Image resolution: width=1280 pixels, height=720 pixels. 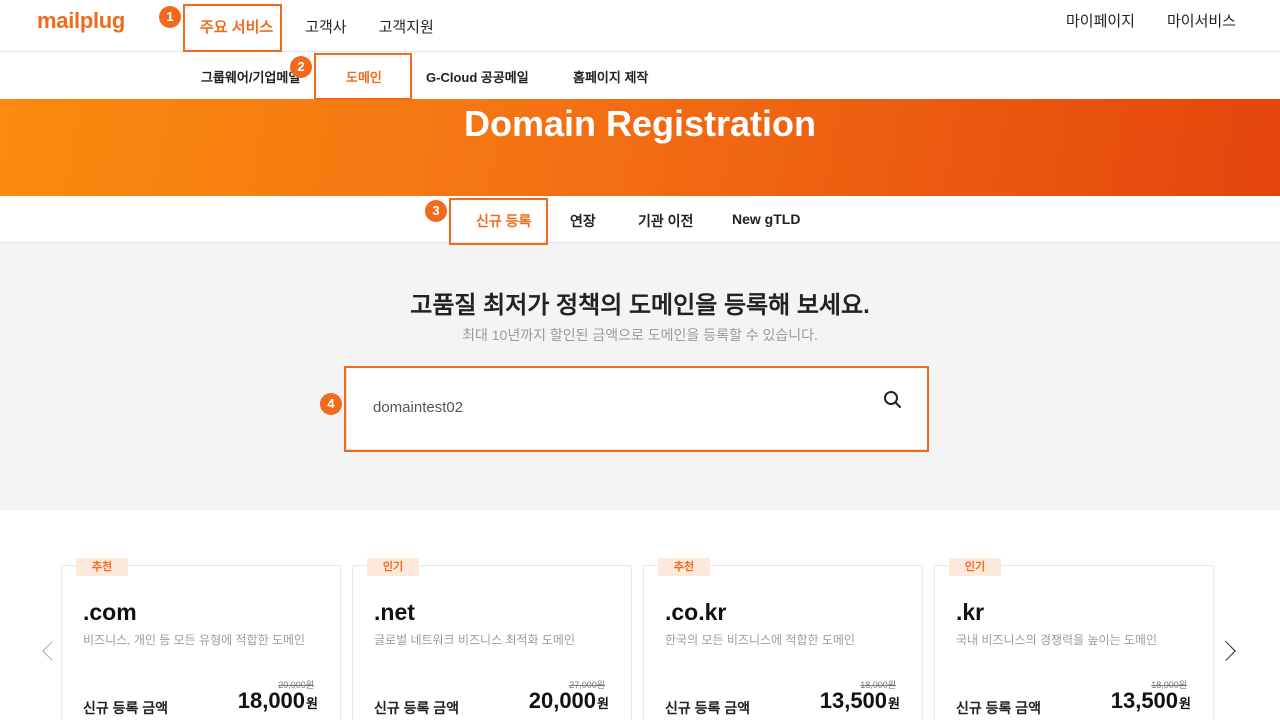 I want to click on top-navigation: mailplug 주요 서비스 고객사 고객지원 마이페이지 마이서비스, so click(x=640, y=26).